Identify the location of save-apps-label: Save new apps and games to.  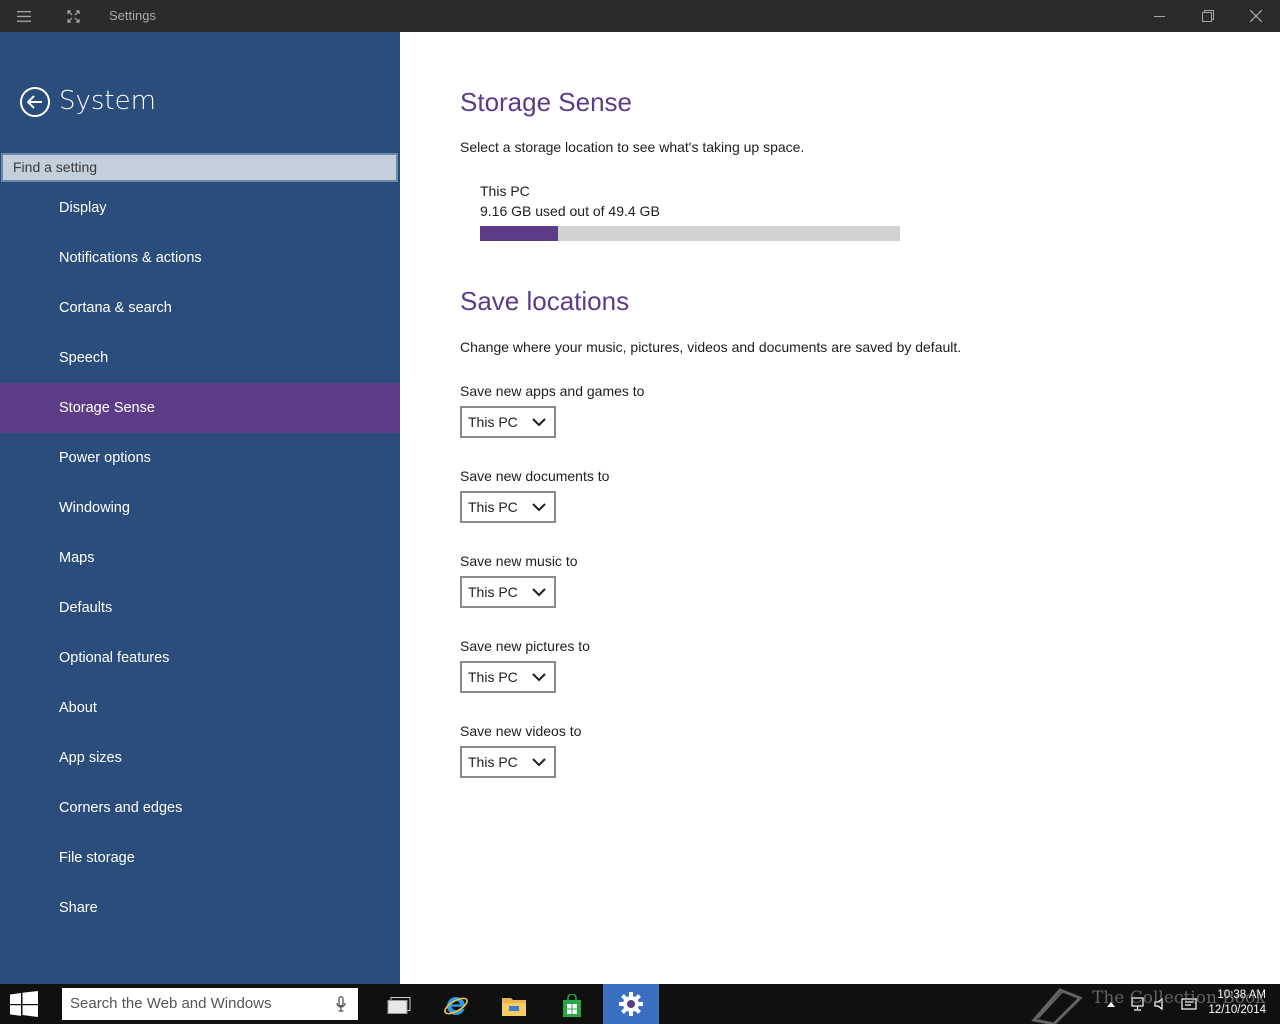
(552, 391).